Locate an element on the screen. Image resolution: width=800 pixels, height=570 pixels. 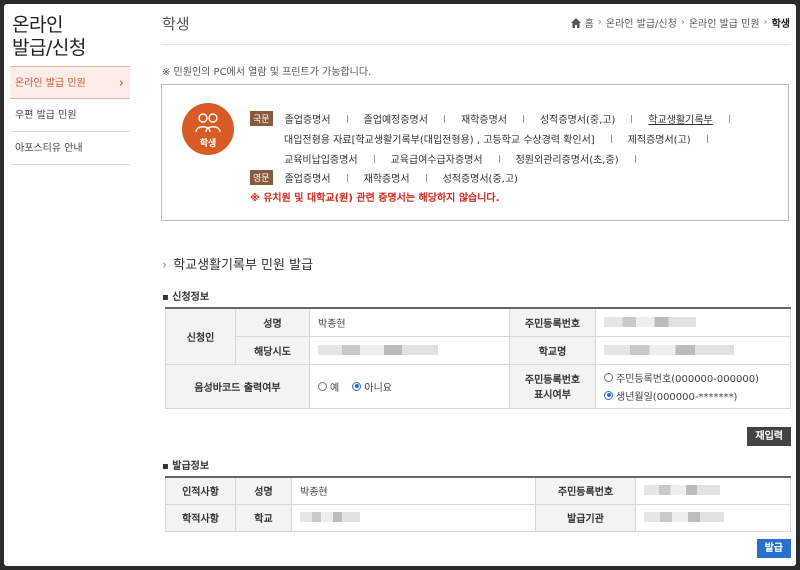
breadcrumb-home: 홈 is located at coordinates (589, 22).